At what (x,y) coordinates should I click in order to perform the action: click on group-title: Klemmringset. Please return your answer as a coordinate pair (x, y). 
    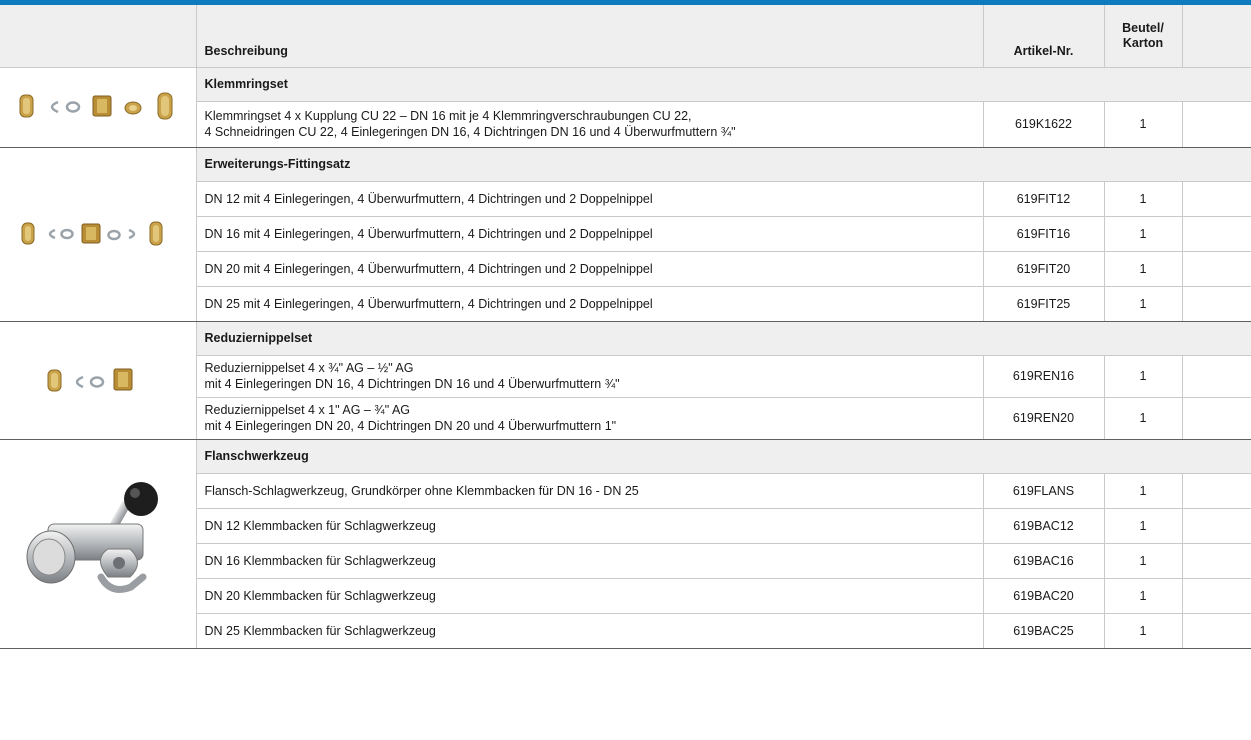
    Looking at the image, I should click on (723, 84).